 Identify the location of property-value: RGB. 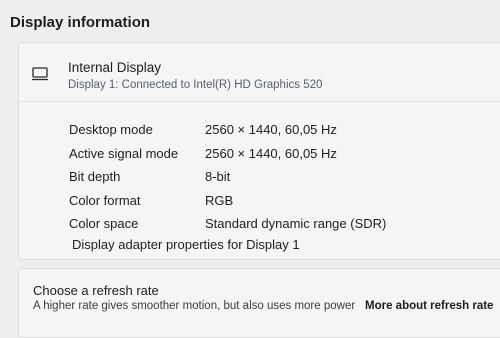
(219, 200).